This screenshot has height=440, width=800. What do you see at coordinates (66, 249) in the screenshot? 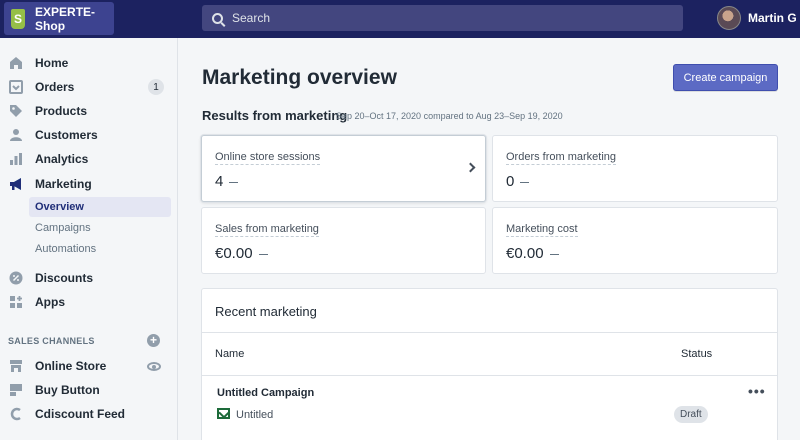
I see `sidebar-subitem-label: Automations` at bounding box center [66, 249].